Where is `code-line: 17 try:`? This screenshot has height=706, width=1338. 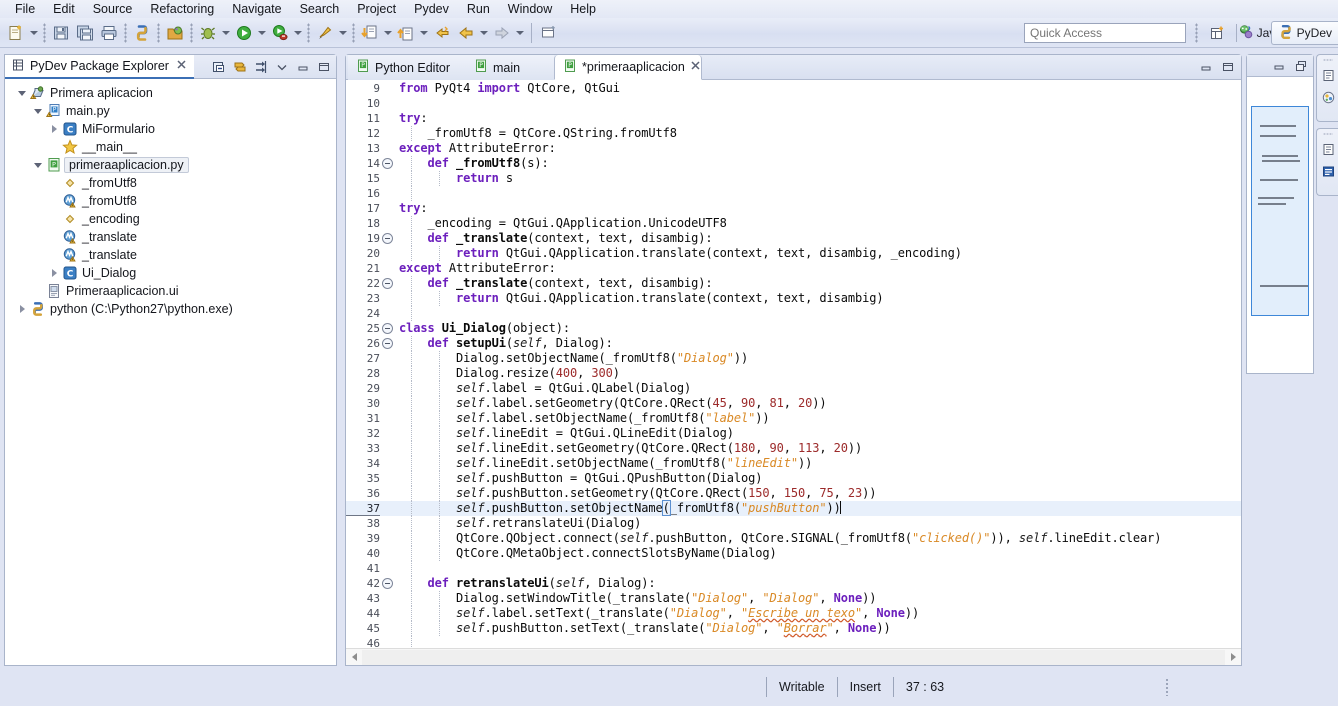
code-line: 17 try: is located at coordinates (793, 208).